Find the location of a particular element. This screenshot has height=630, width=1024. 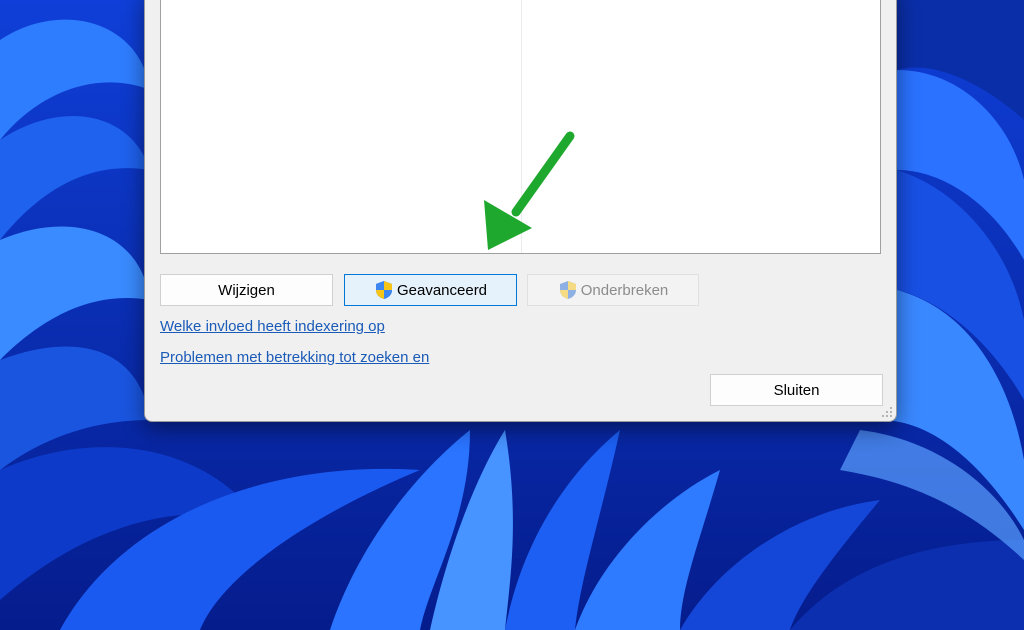

annotation-arrow is located at coordinates (529, 190).